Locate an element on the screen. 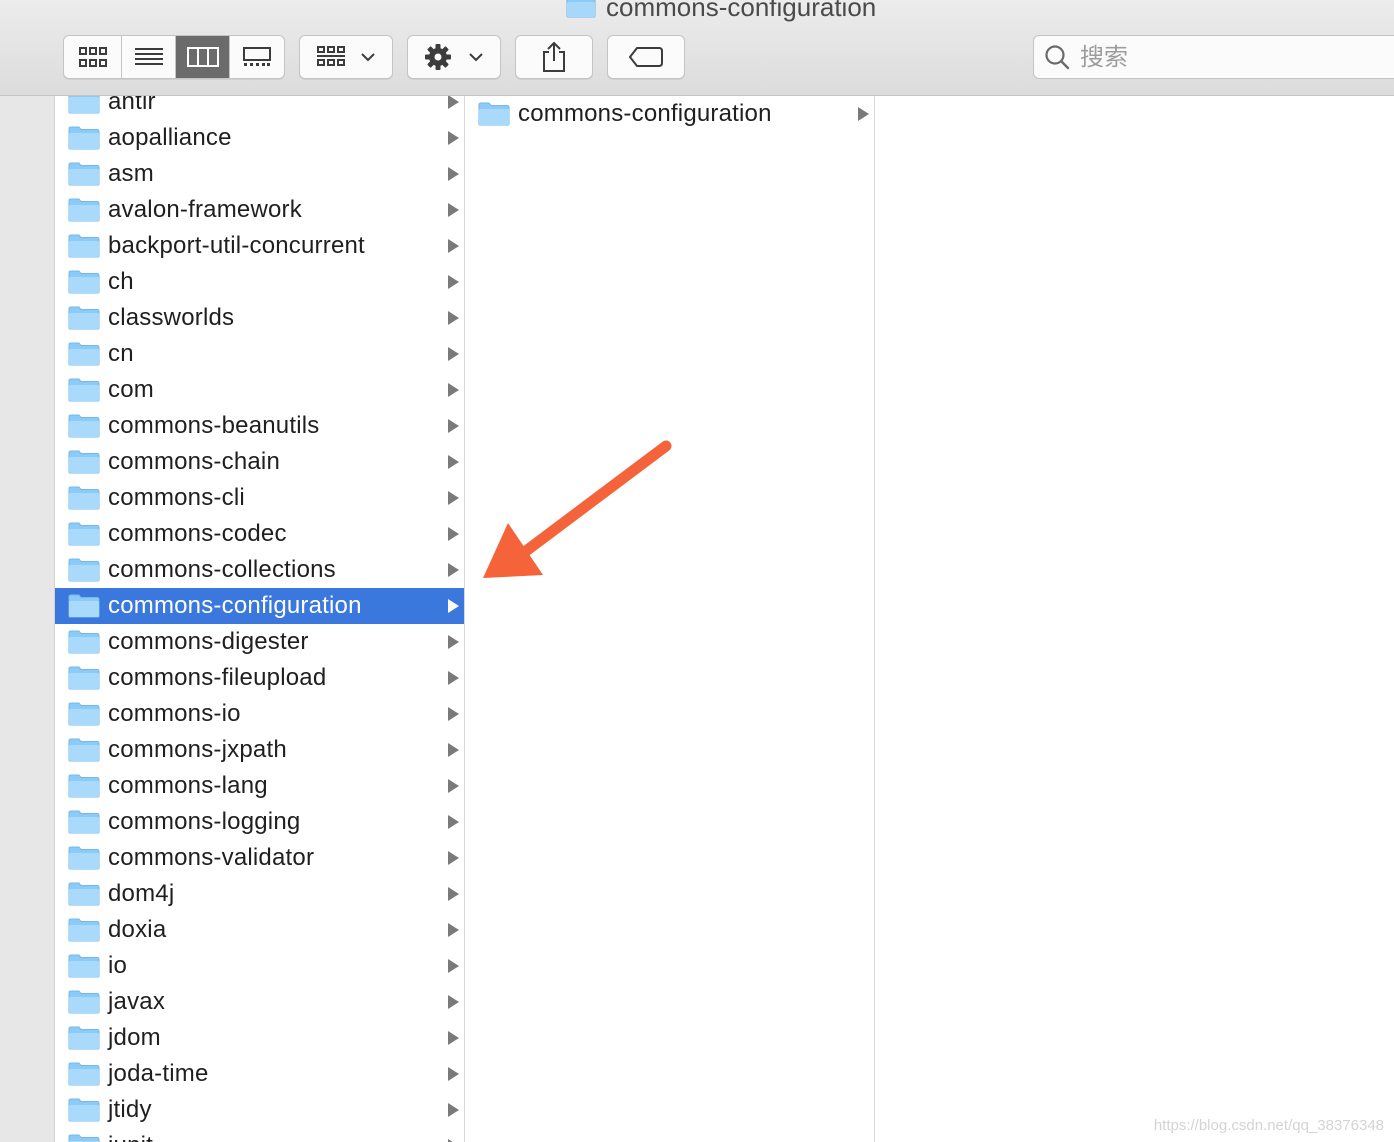  folder-row: com is located at coordinates (259, 390).